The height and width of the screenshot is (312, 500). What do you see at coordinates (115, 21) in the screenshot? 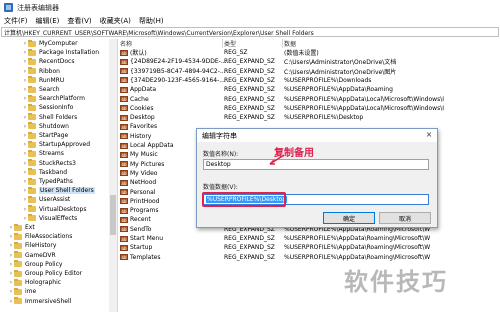
I see `menu-favorites: 收藏夹(A)` at bounding box center [115, 21].